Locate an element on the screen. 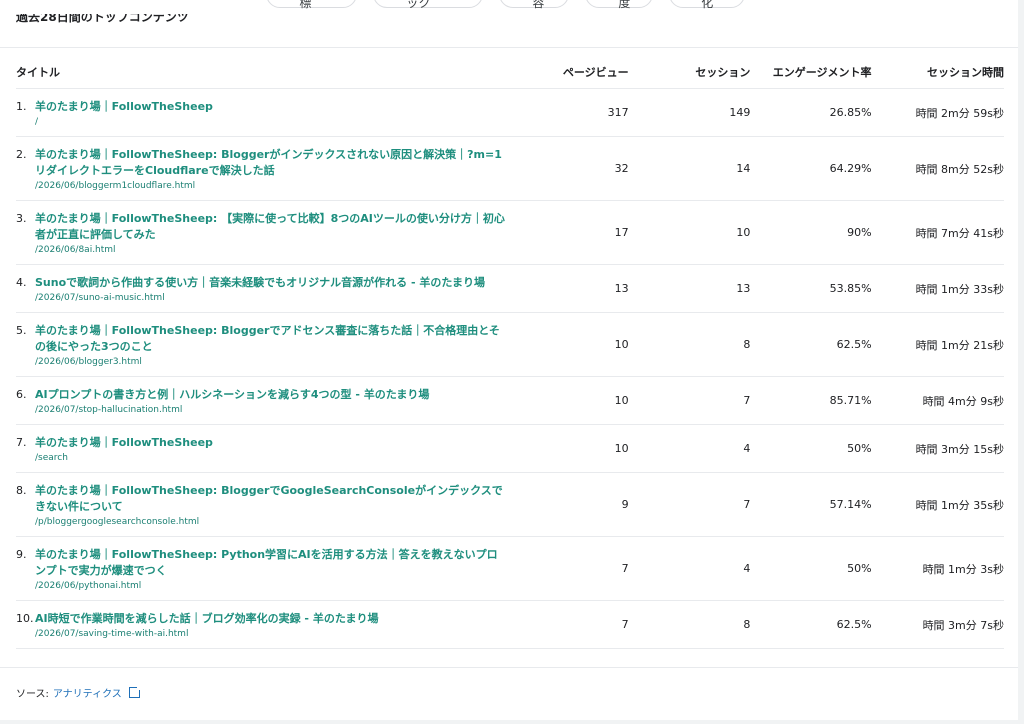 The width and height of the screenshot is (1024, 724). chip-label: 主要指標 is located at coordinates (305, 5).